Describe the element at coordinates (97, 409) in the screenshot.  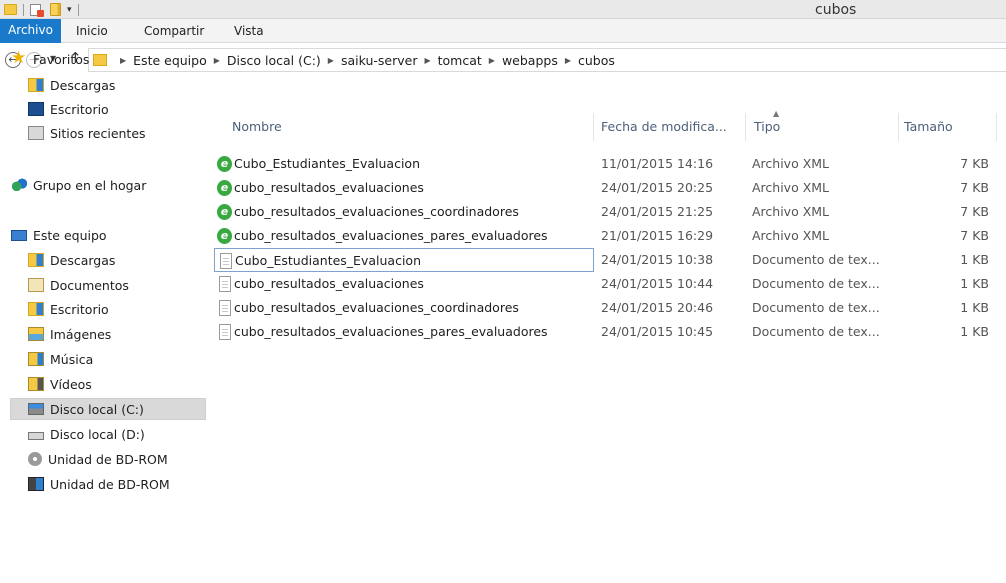
I see `nav-item-label: Disco local (C:)` at that location.